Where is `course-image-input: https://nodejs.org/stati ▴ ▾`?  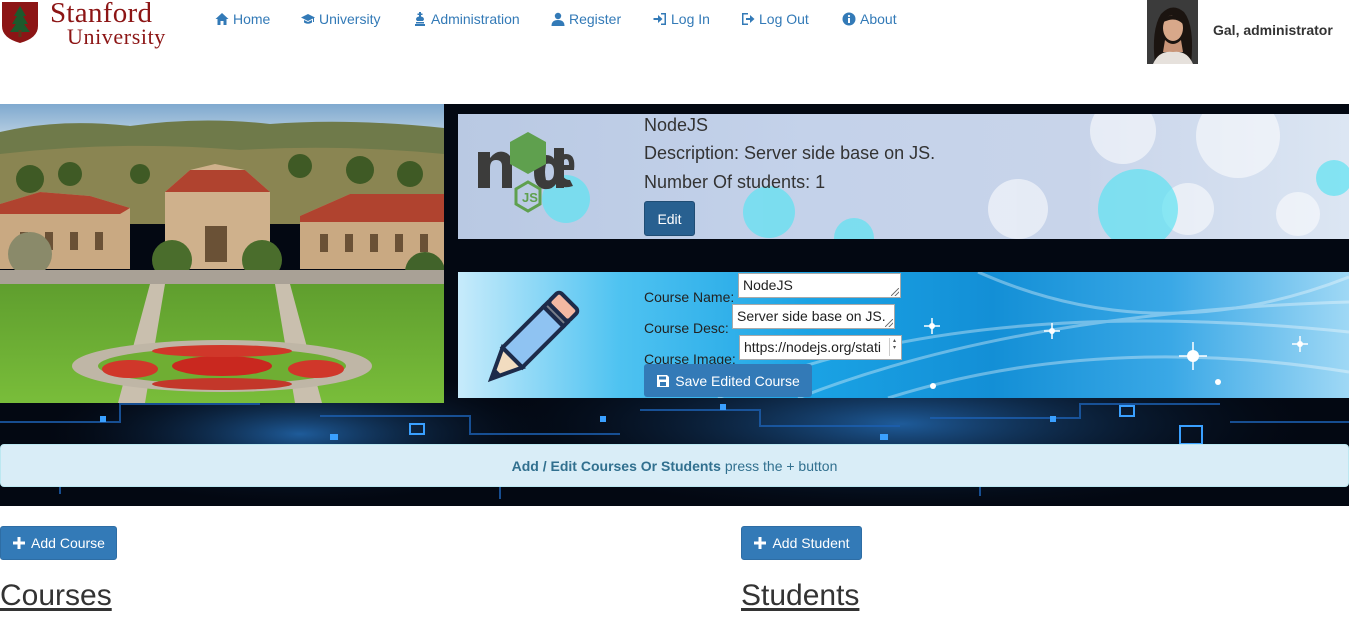
course-image-input: https://nodejs.org/stati ▴ ▾ is located at coordinates (820, 347).